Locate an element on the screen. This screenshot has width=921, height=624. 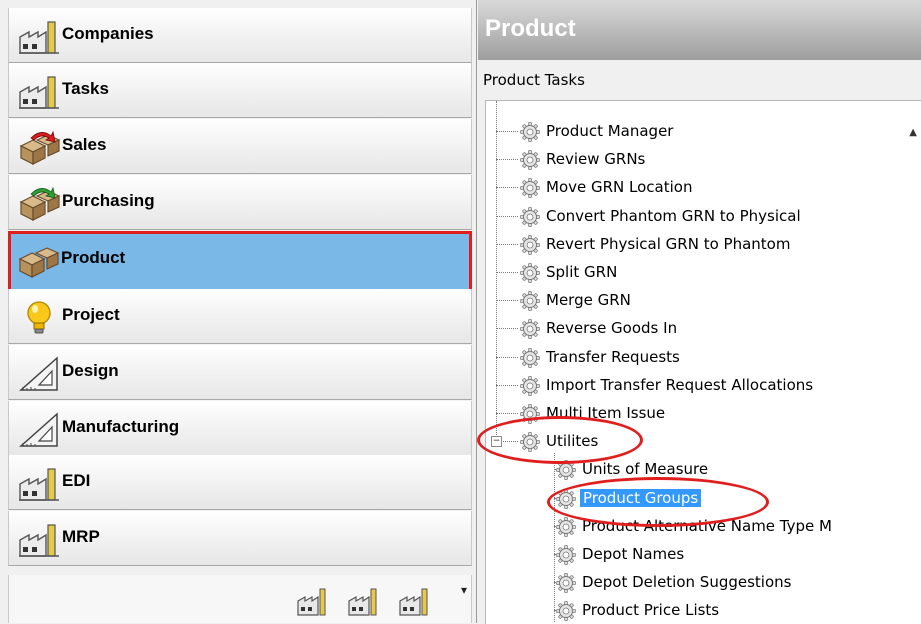
collapse-expander-icon: − is located at coordinates (496, 442).